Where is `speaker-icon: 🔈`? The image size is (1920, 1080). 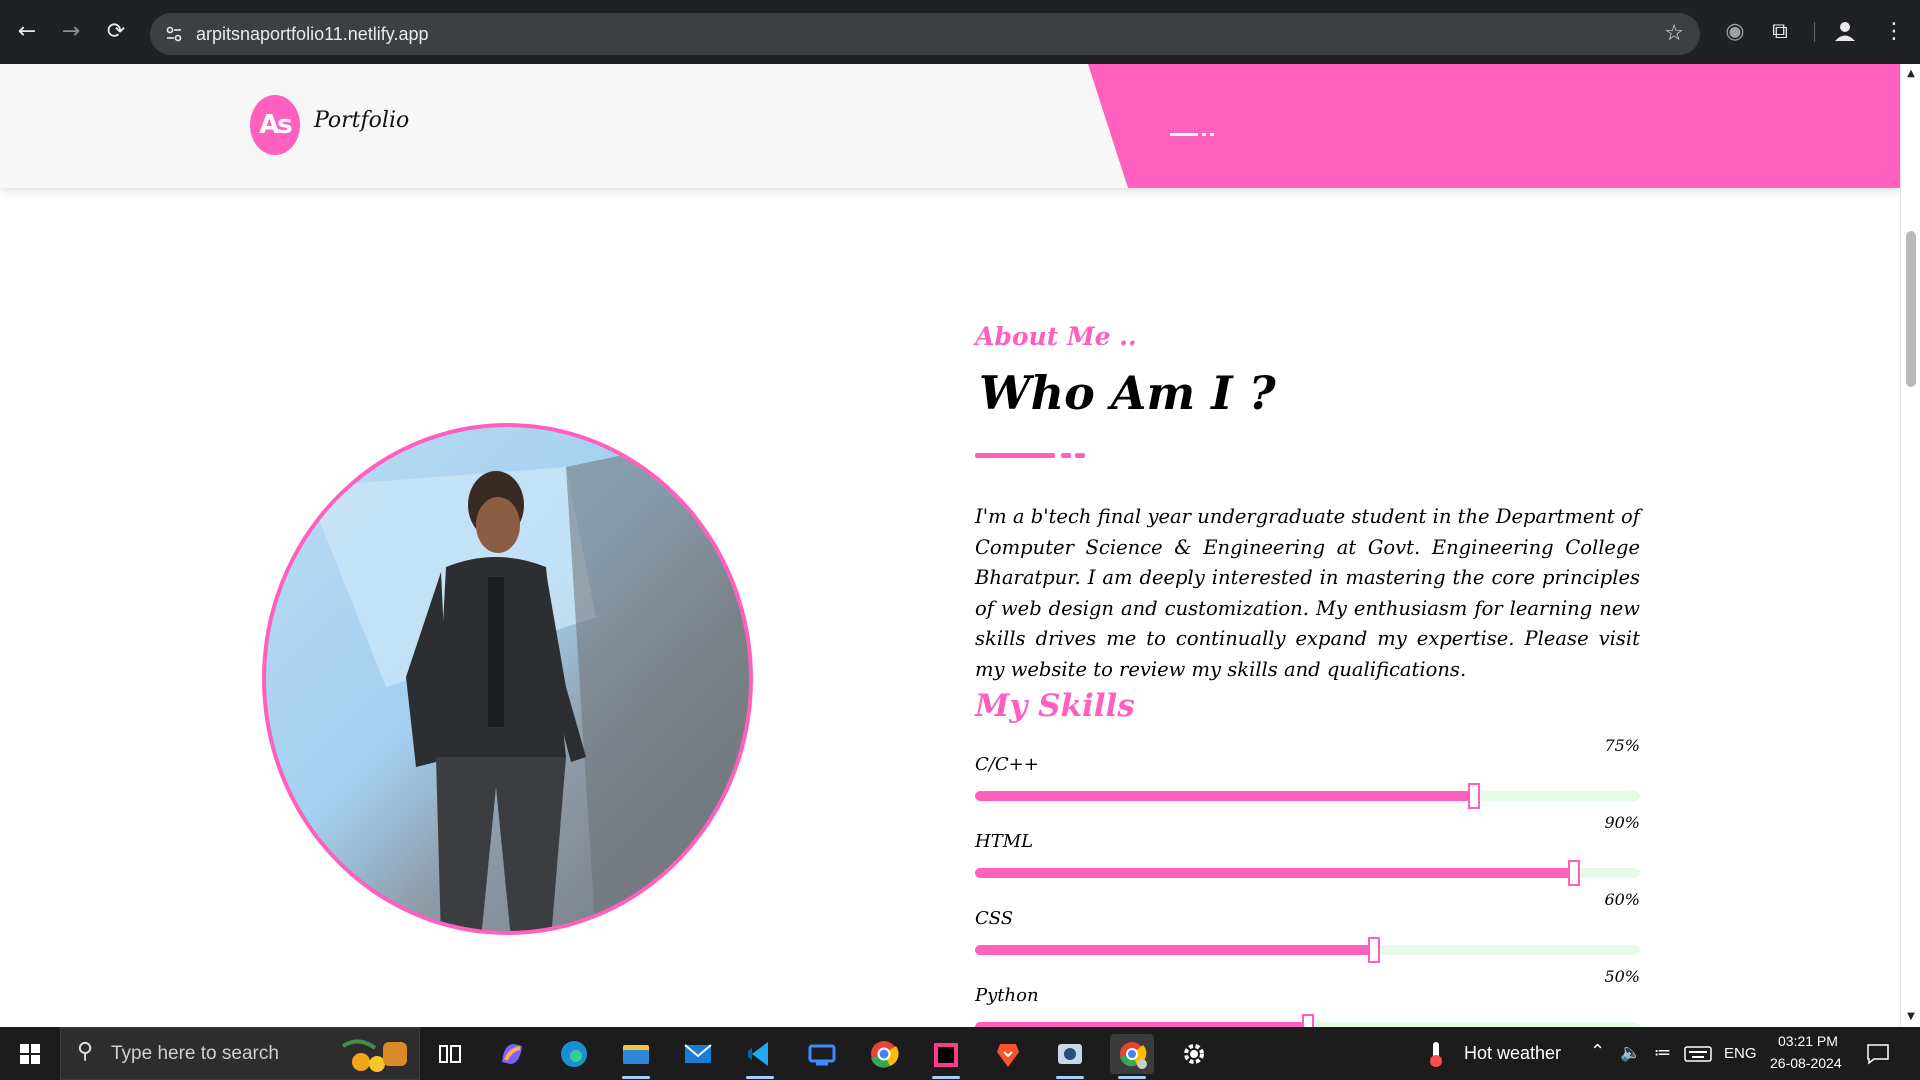
speaker-icon: 🔈 is located at coordinates (1630, 1053).